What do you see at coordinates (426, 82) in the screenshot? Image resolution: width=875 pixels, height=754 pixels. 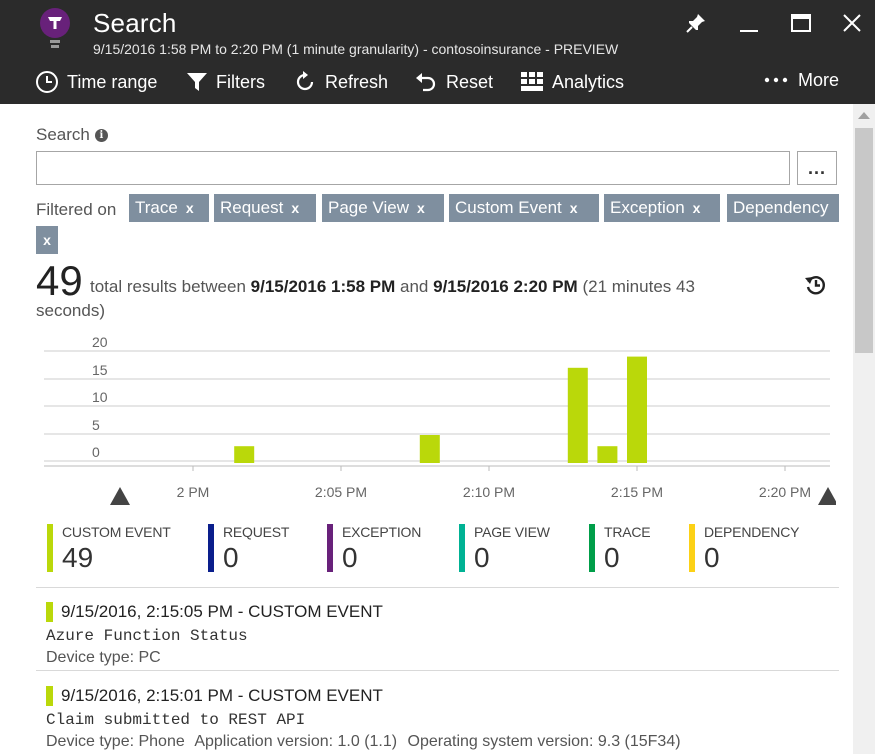 I see `undo-icon` at bounding box center [426, 82].